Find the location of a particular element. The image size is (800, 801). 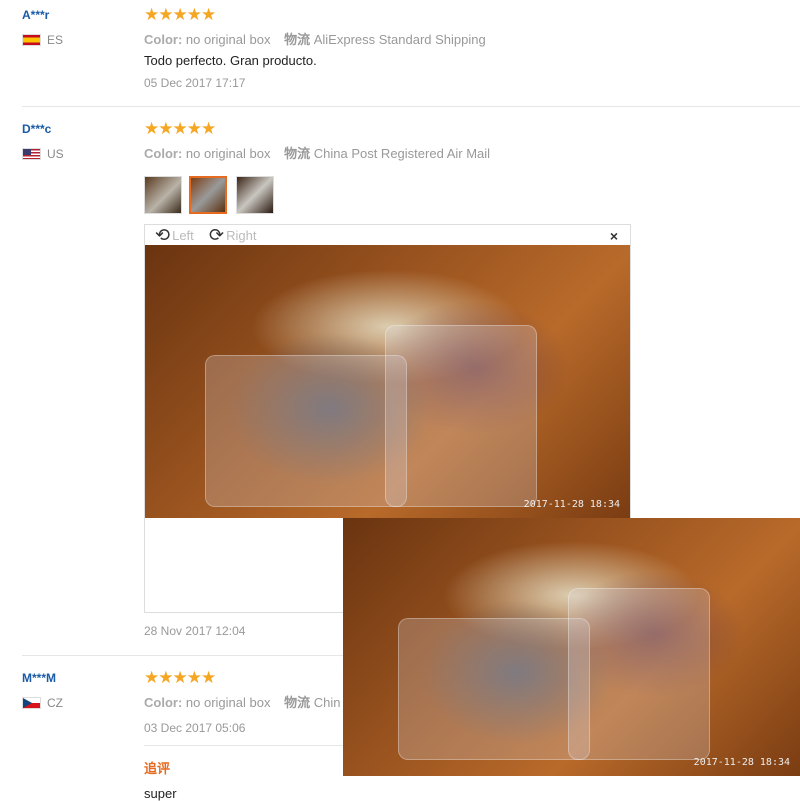

review-date: 28 Nov 2017 12:04 is located at coordinates (195, 631).